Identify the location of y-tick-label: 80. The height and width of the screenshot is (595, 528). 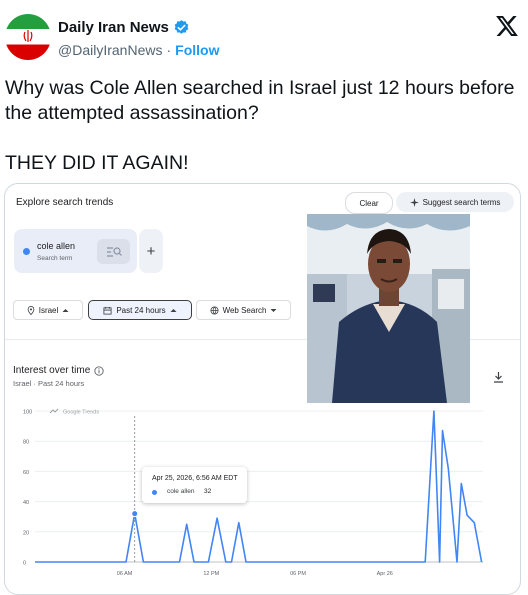
(26, 443).